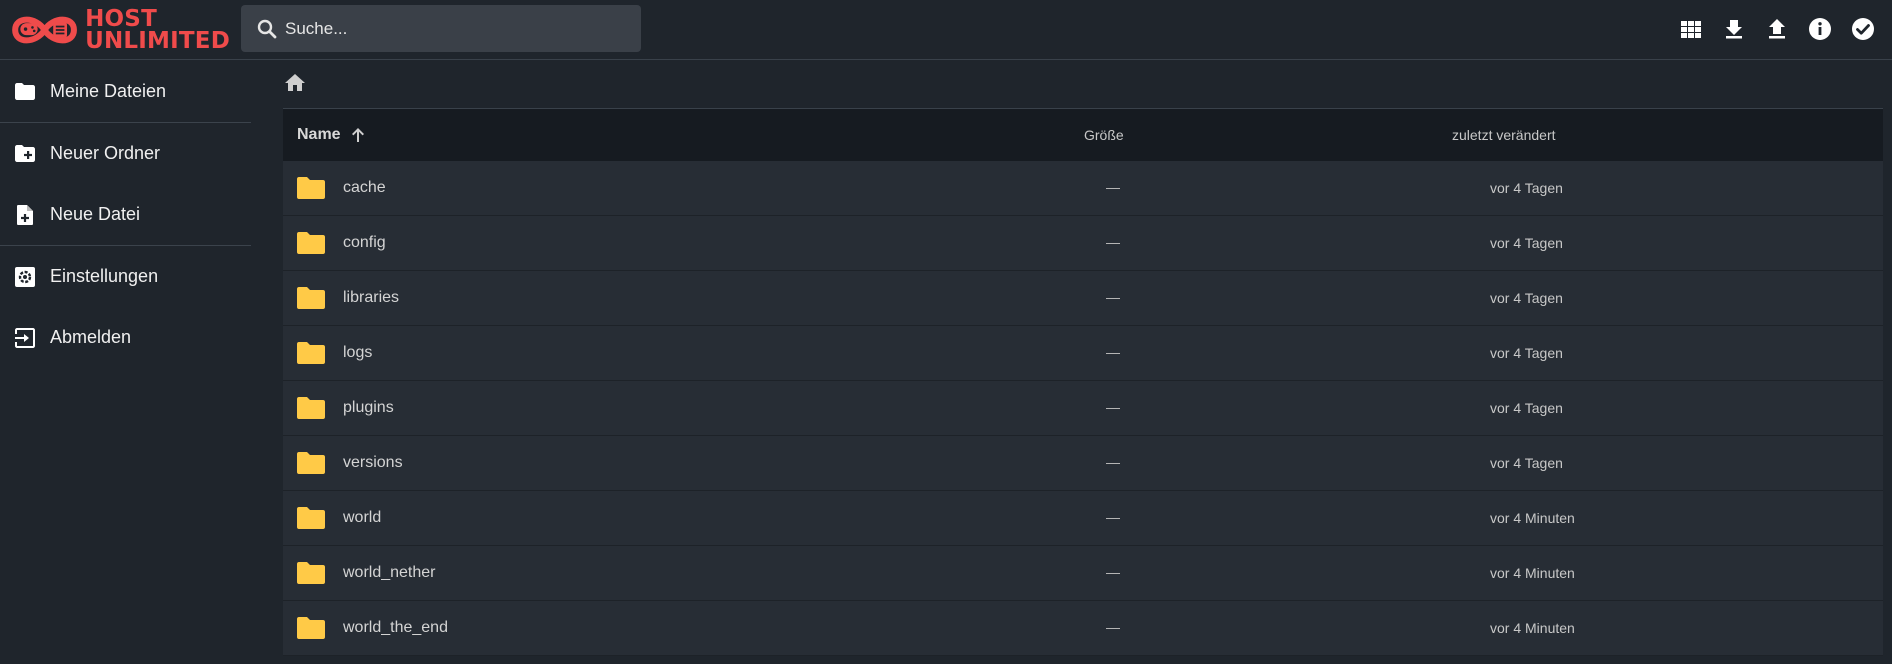 Image resolution: width=1892 pixels, height=664 pixels. What do you see at coordinates (1083, 408) in the screenshot?
I see `table-row: plugins — vor 4 Tagen` at bounding box center [1083, 408].